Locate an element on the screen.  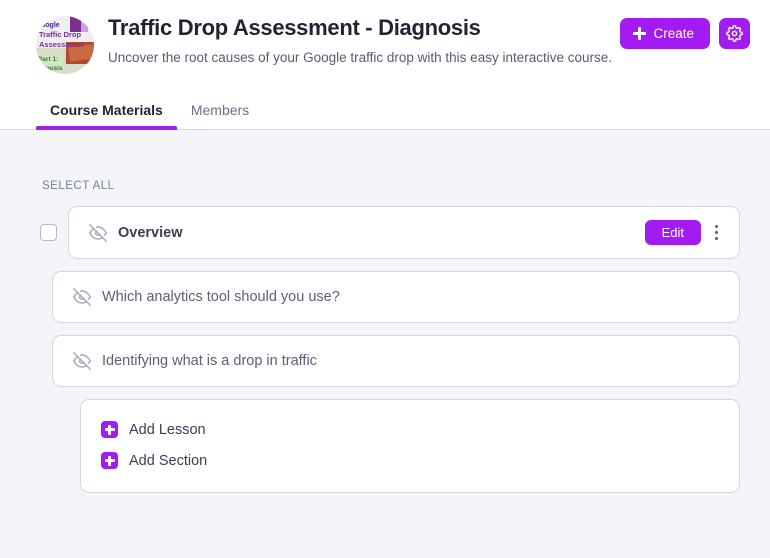
add-lesson-label: Add Lesson is located at coordinates (167, 429).